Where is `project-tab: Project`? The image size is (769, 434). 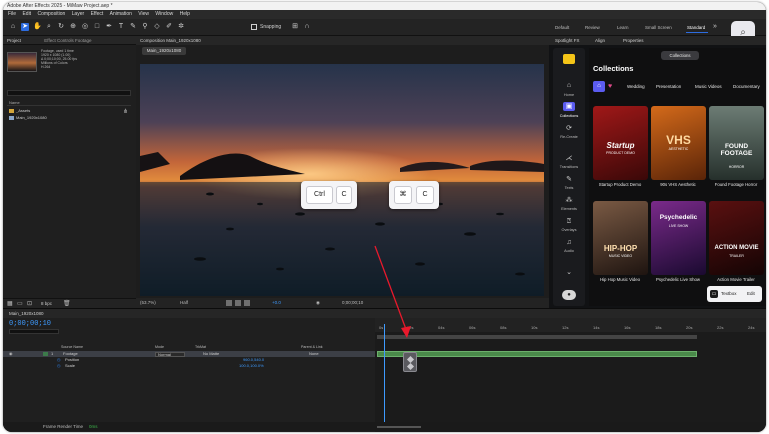 project-tab: Project is located at coordinates (14, 40).